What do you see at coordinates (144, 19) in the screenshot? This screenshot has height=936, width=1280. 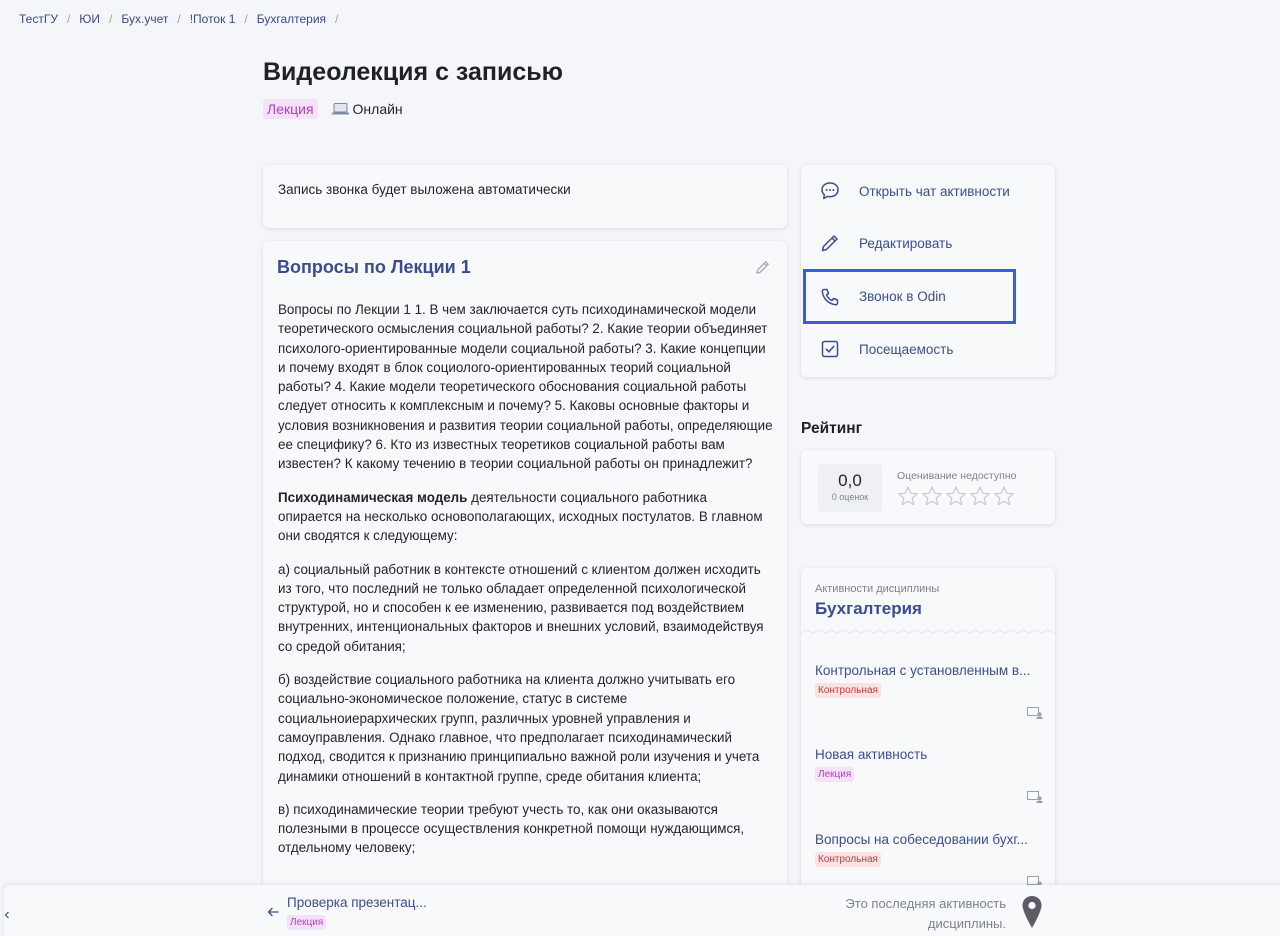 I see `breadcrumb-item: Бух.учет` at bounding box center [144, 19].